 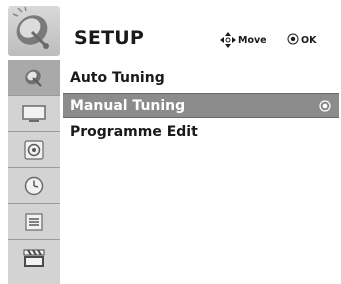 I want to click on menu-item-label: Auto Tuning, so click(x=117, y=78).